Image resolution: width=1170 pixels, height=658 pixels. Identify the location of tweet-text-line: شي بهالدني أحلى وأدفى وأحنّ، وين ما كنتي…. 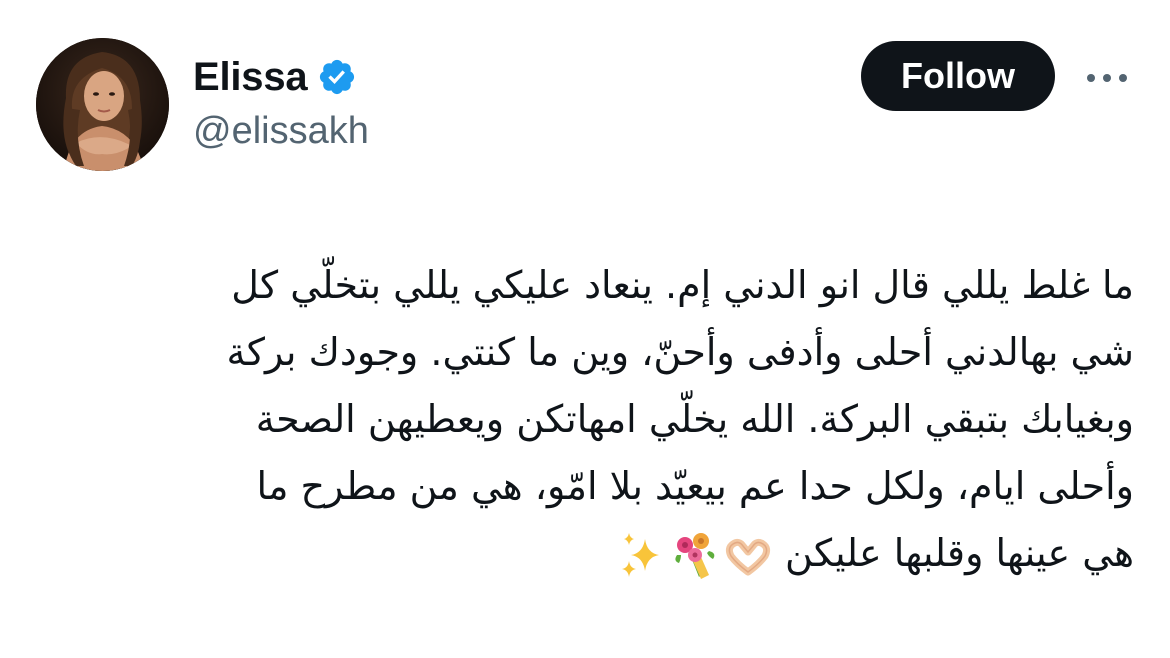
(680, 352).